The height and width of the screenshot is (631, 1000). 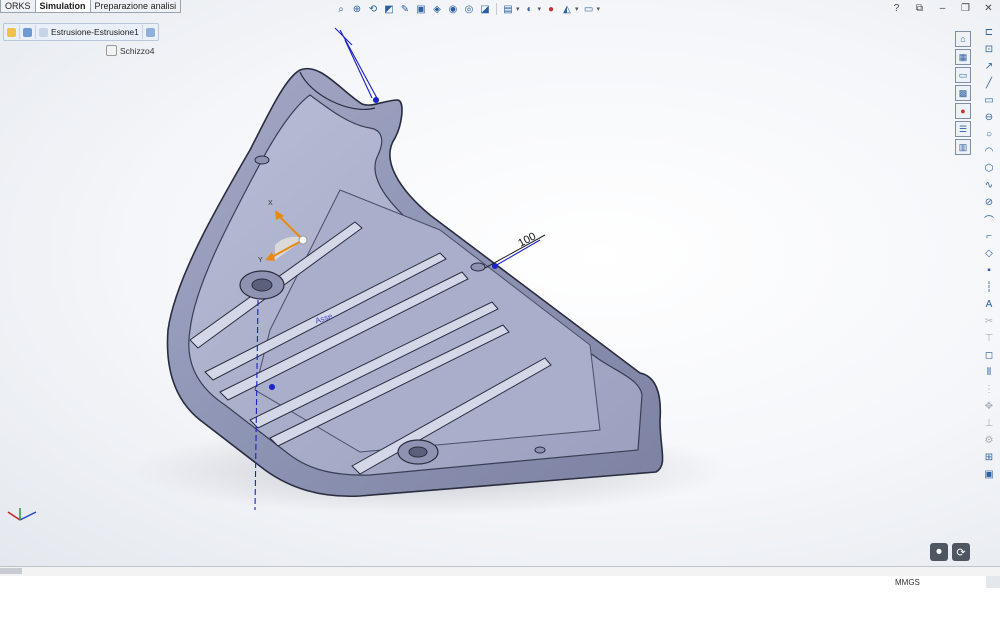 I want to click on scene-icon: ◭, so click(x=567, y=9).